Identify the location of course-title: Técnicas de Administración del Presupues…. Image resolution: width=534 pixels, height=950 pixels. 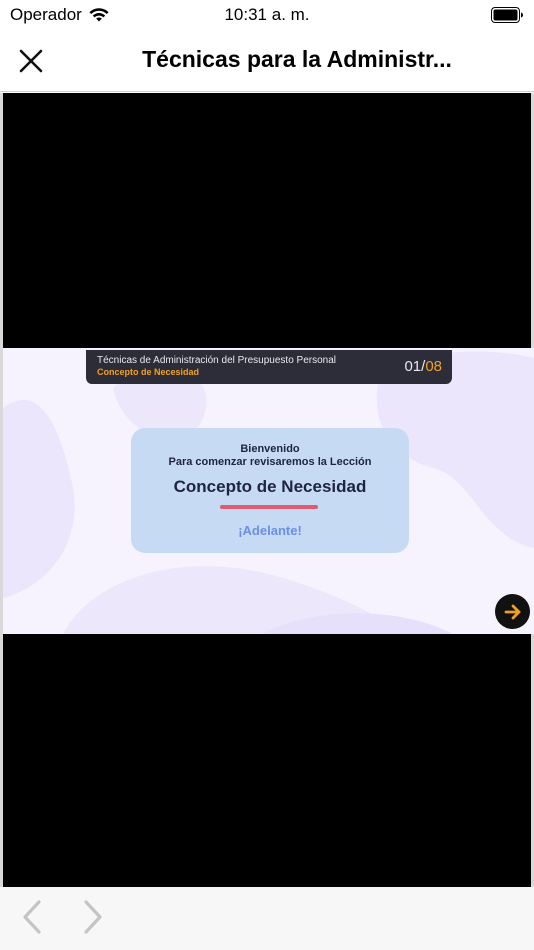
(217, 360).